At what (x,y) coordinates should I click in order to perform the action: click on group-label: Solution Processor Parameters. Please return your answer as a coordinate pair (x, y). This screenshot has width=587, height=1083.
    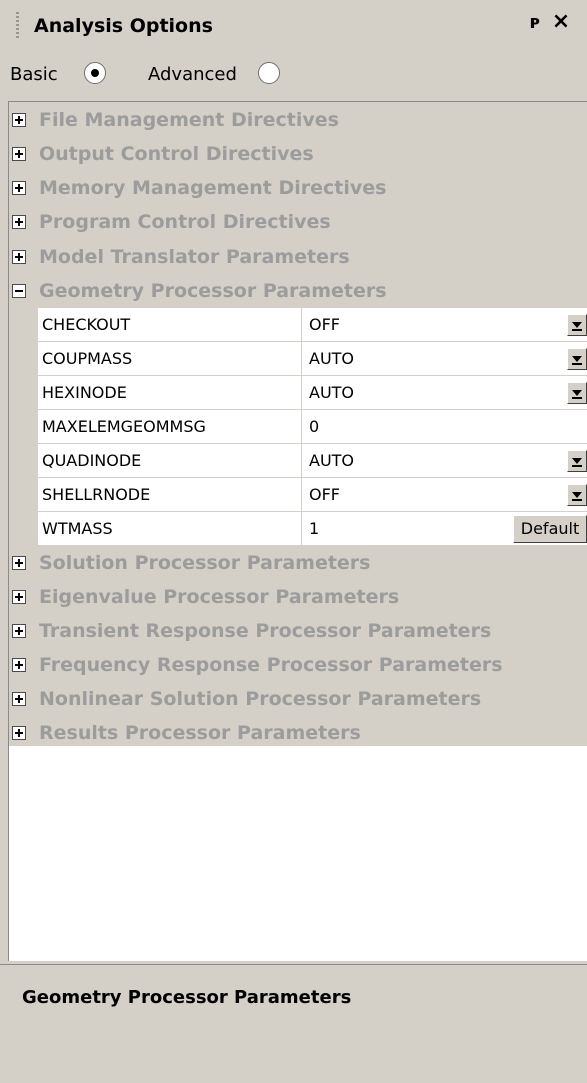
    Looking at the image, I should click on (205, 563).